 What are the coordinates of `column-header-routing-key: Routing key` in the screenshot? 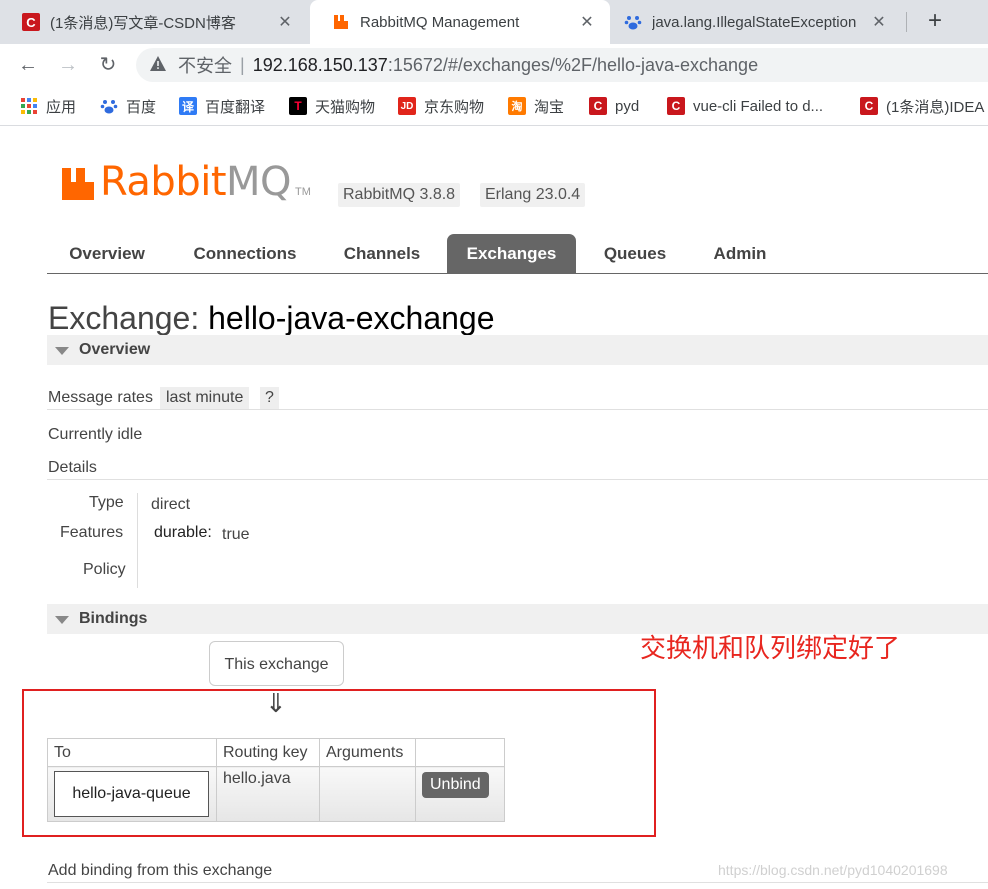 It's located at (268, 752).